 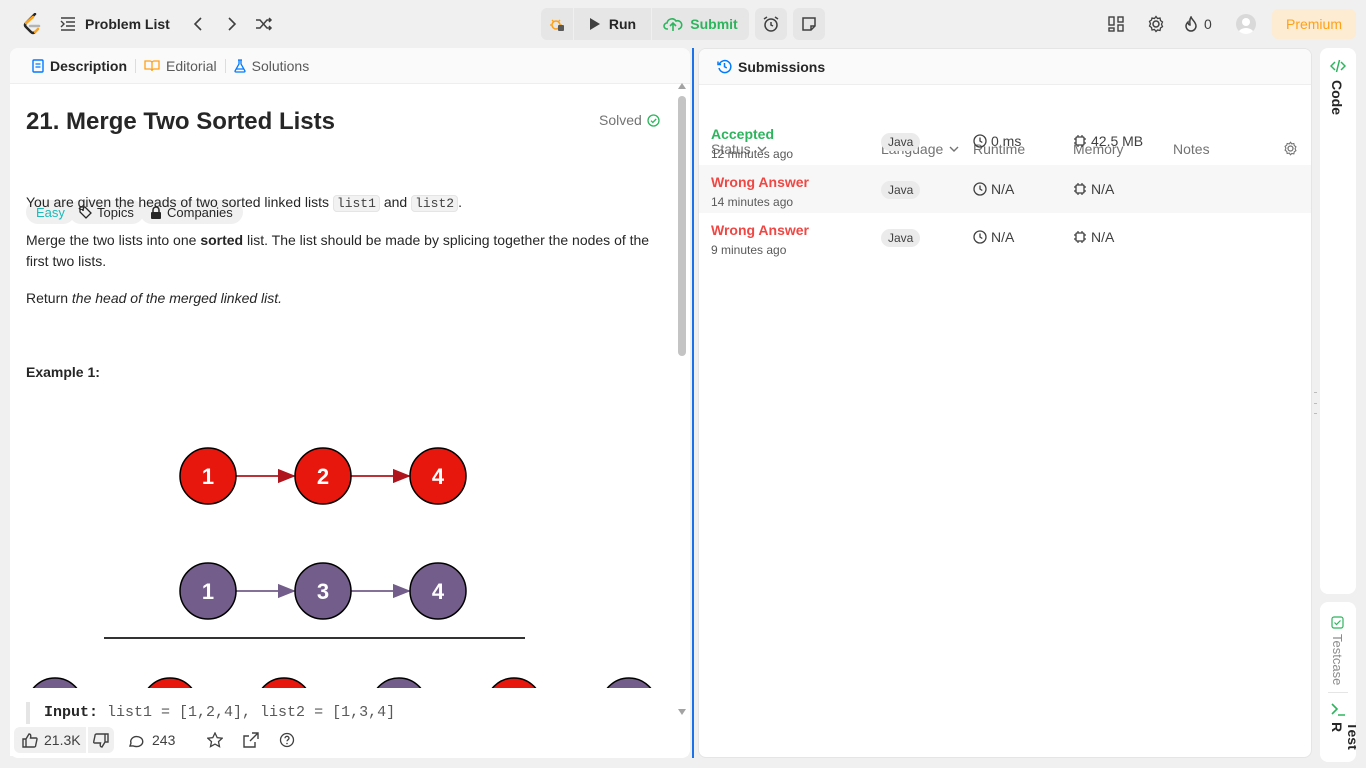 I want to click on problem-title: 21. Merge Two Sorted Lists, so click(x=180, y=122).